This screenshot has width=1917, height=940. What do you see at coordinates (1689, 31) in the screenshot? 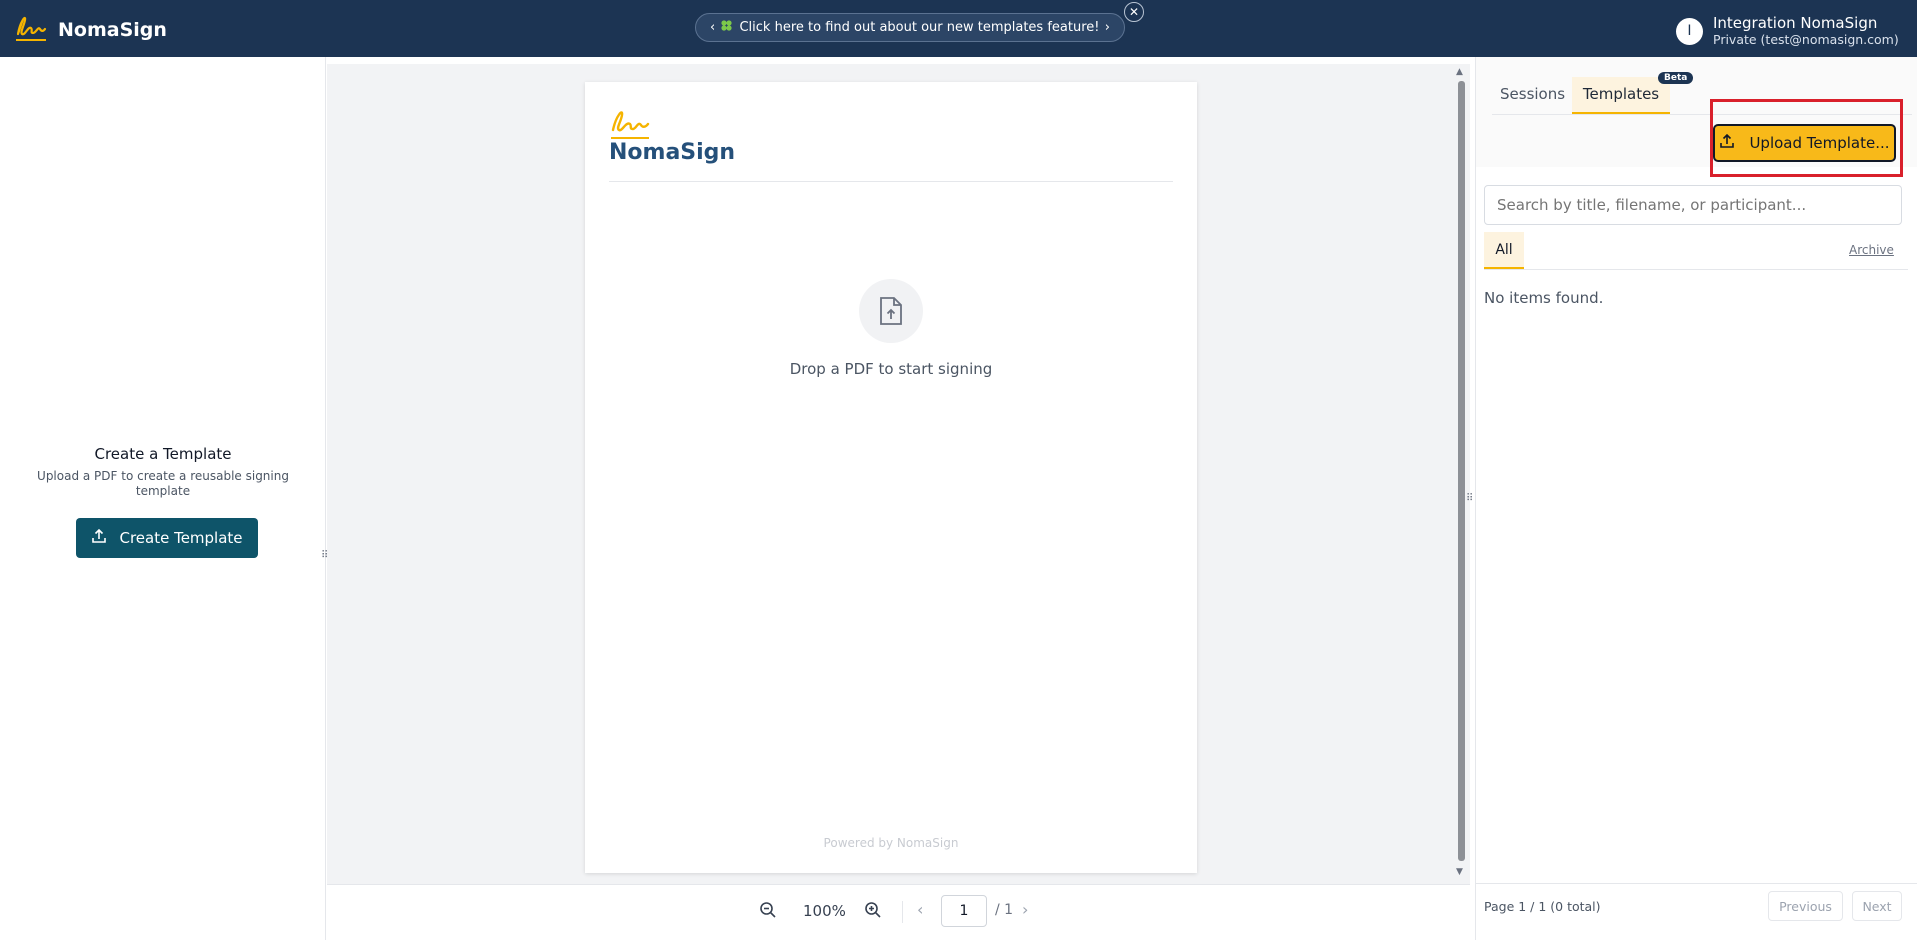
I see `avatar: I` at bounding box center [1689, 31].